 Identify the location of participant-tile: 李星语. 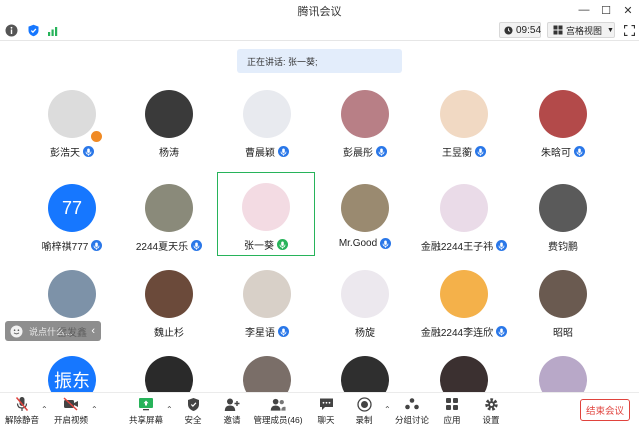
(267, 303).